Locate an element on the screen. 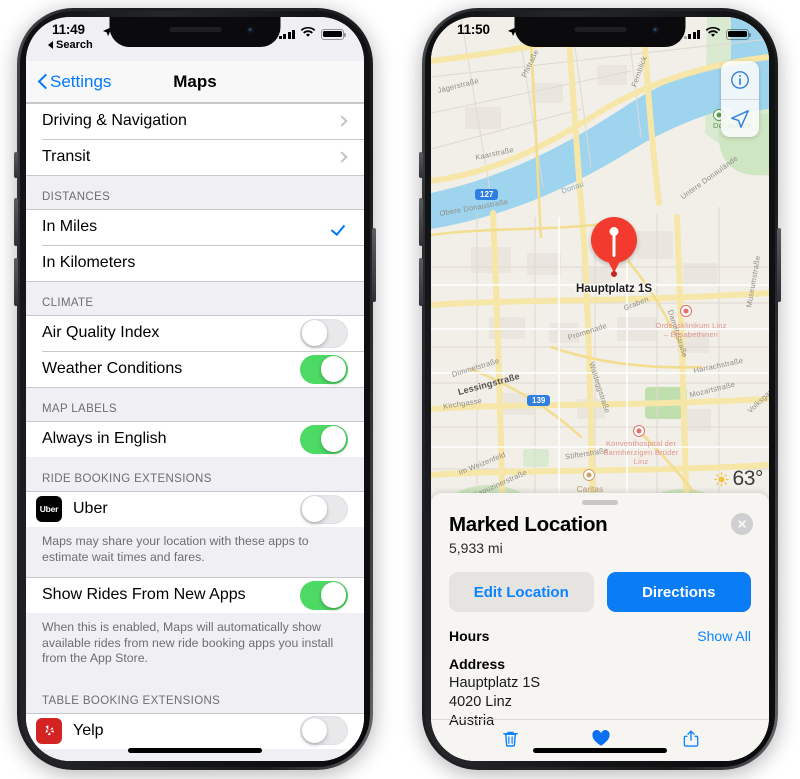 The image size is (800, 779). navigation-bar: Settings Maps is located at coordinates (195, 82).